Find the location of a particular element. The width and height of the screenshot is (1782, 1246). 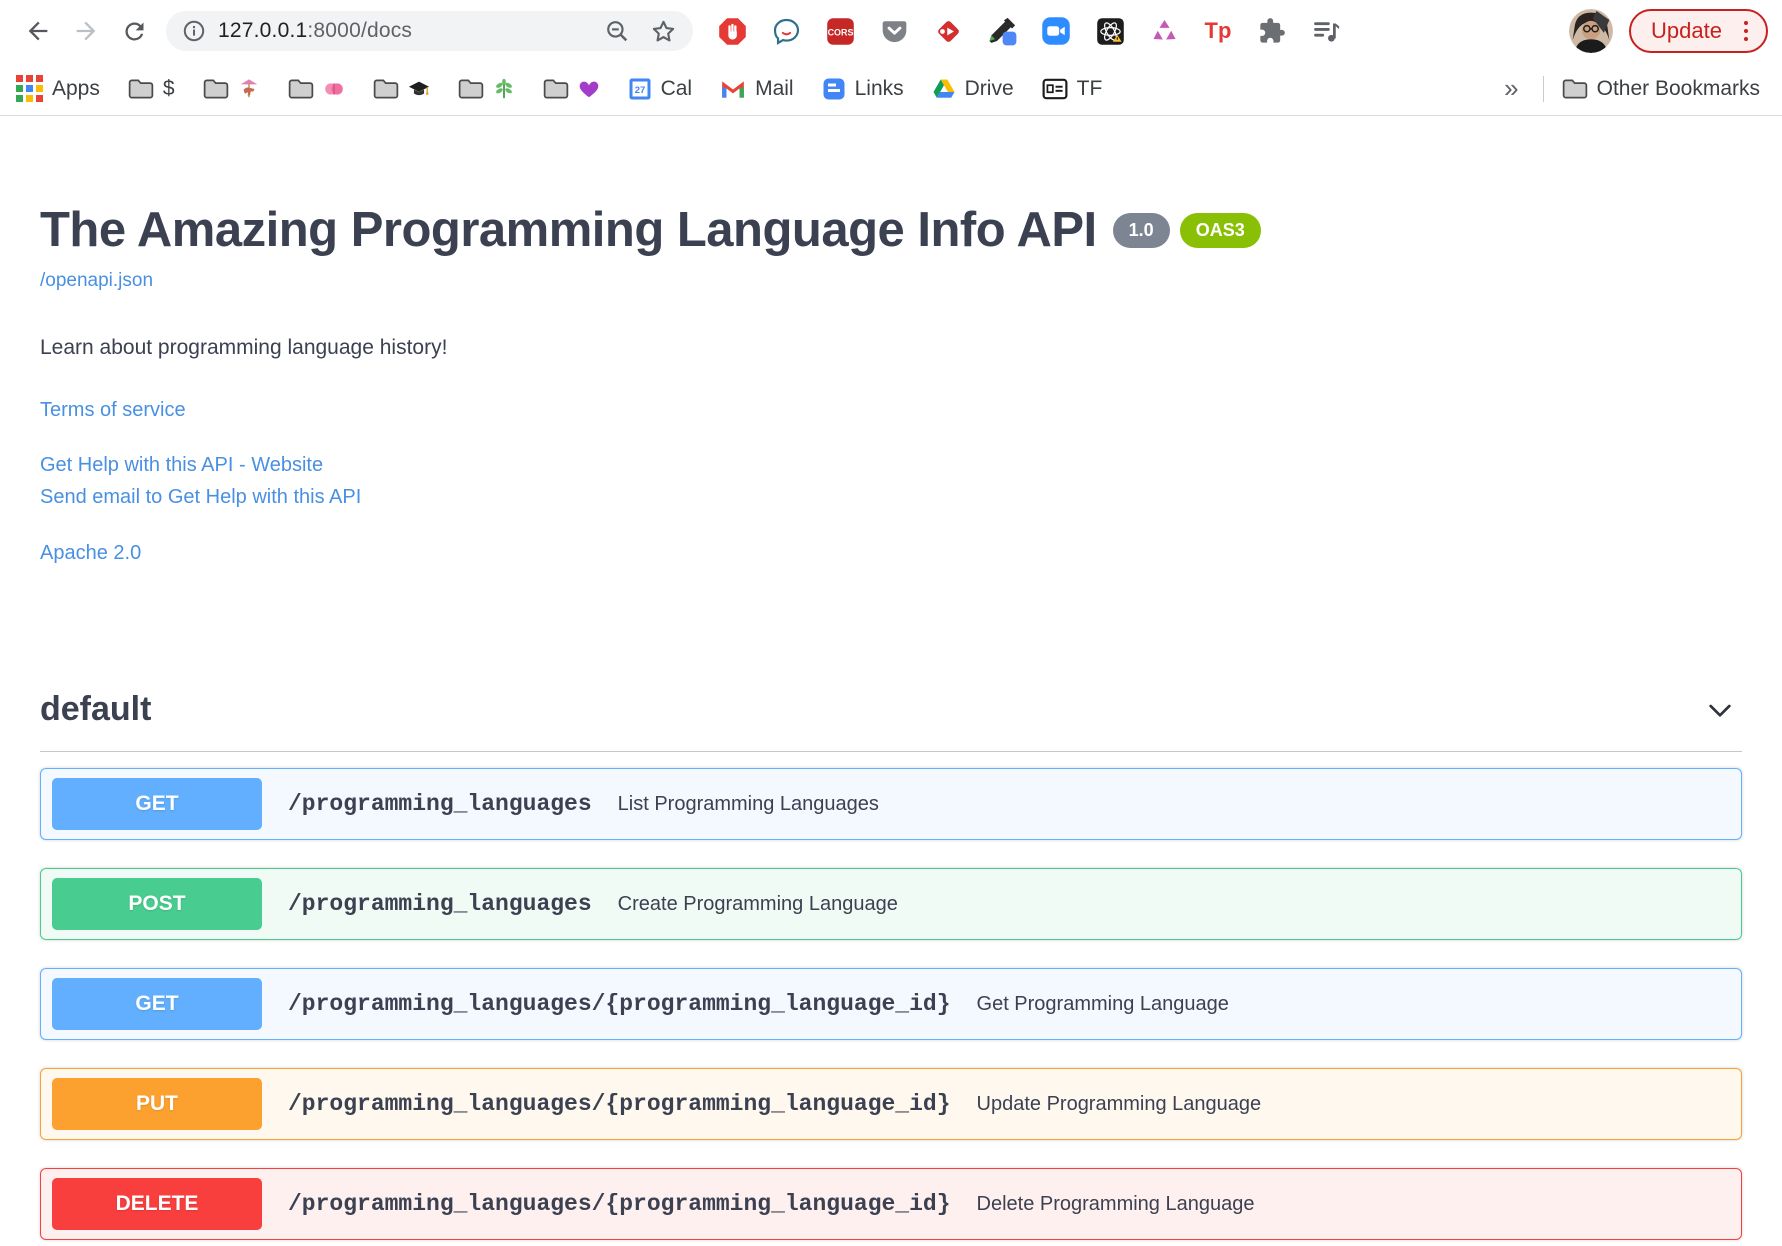

react-devtools-extension-icon is located at coordinates (1110, 31).